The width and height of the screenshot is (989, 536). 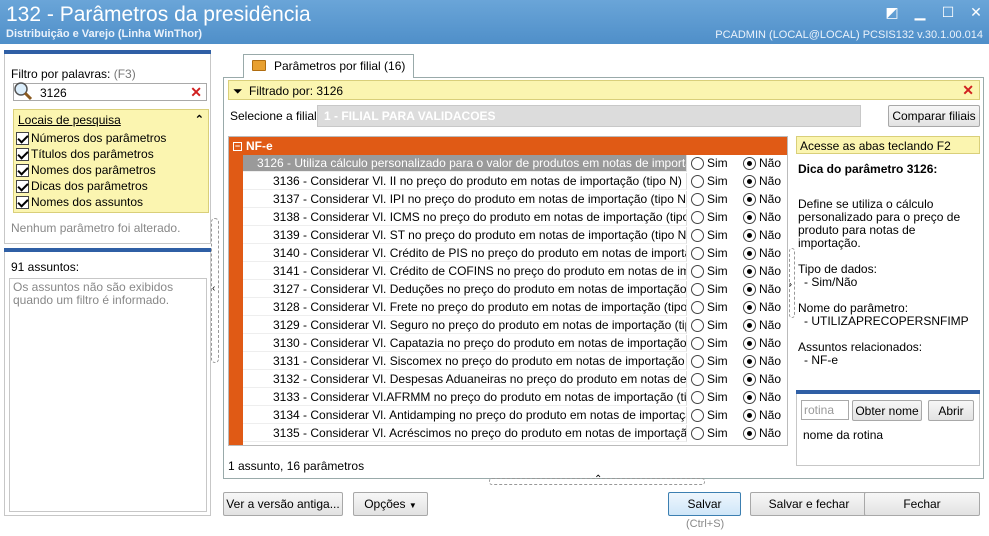 I want to click on close-icon: ✕, so click(x=976, y=12).